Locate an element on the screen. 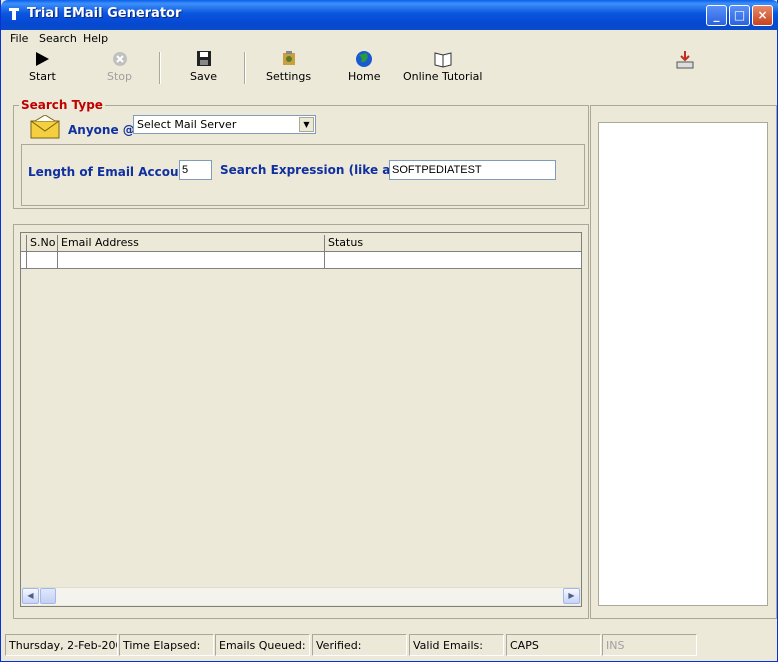  horizontal-scrollbar: ◀ ▶ is located at coordinates (301, 596).